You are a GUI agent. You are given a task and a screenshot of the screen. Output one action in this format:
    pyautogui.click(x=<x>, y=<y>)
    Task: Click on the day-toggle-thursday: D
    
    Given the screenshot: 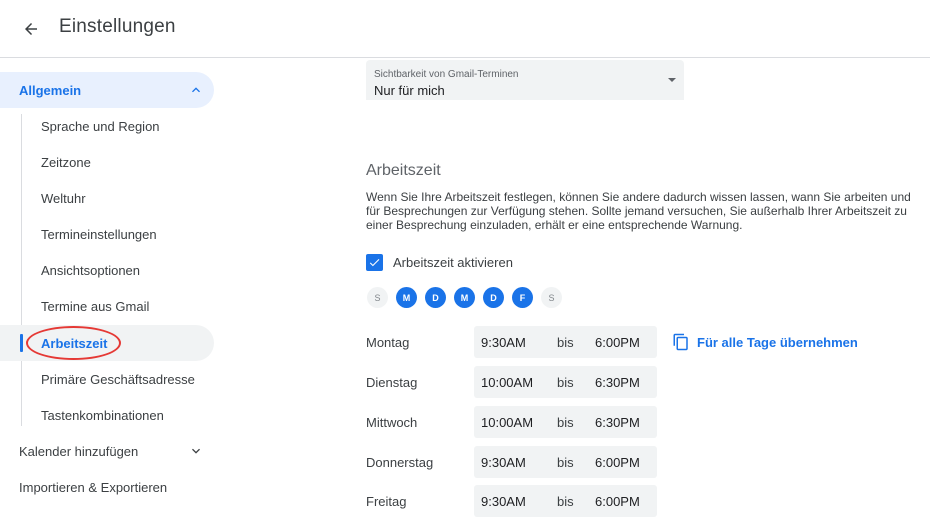 What is the action you would take?
    pyautogui.click(x=493, y=297)
    